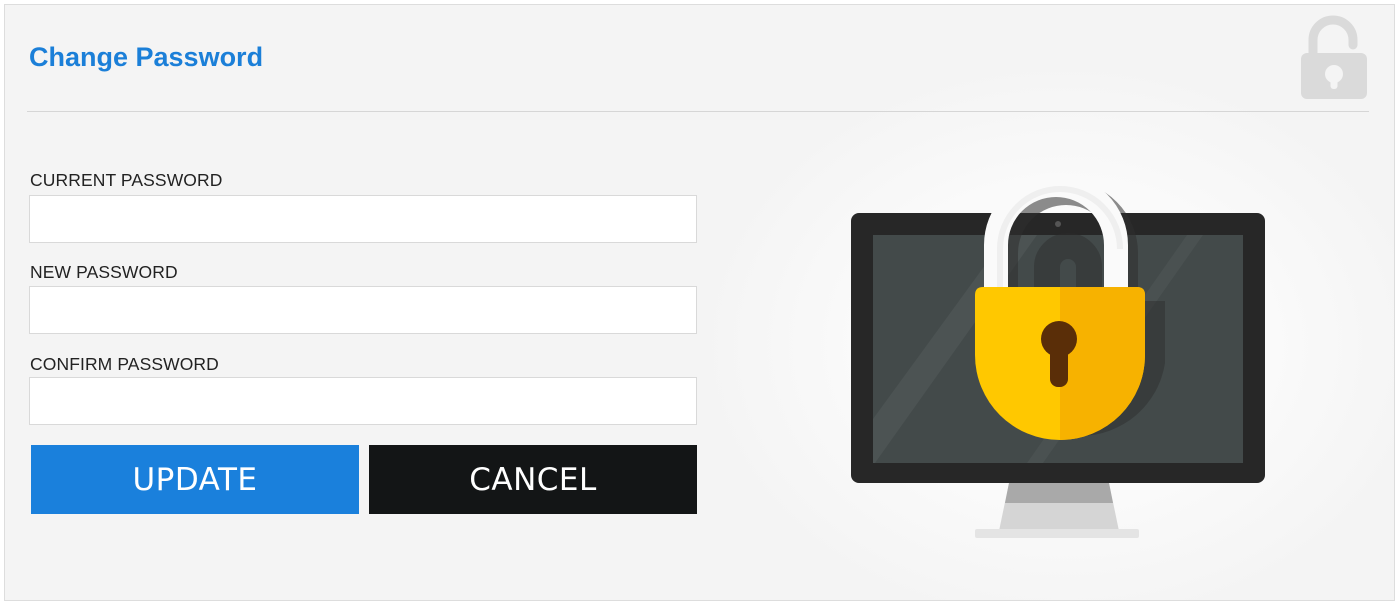 The width and height of the screenshot is (1400, 602). I want to click on new-password-input, so click(363, 310).